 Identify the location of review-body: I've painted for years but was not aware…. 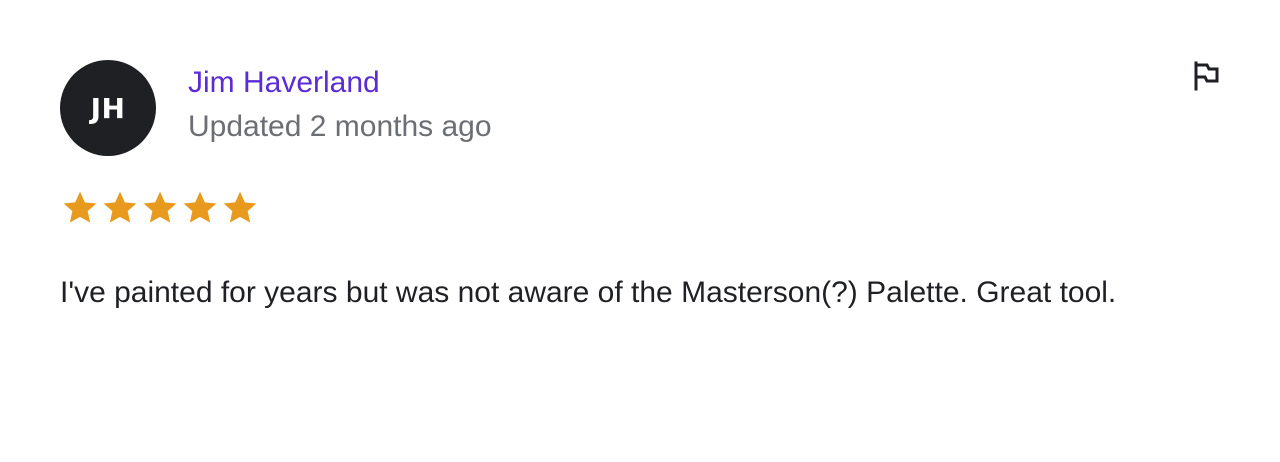
(588, 292).